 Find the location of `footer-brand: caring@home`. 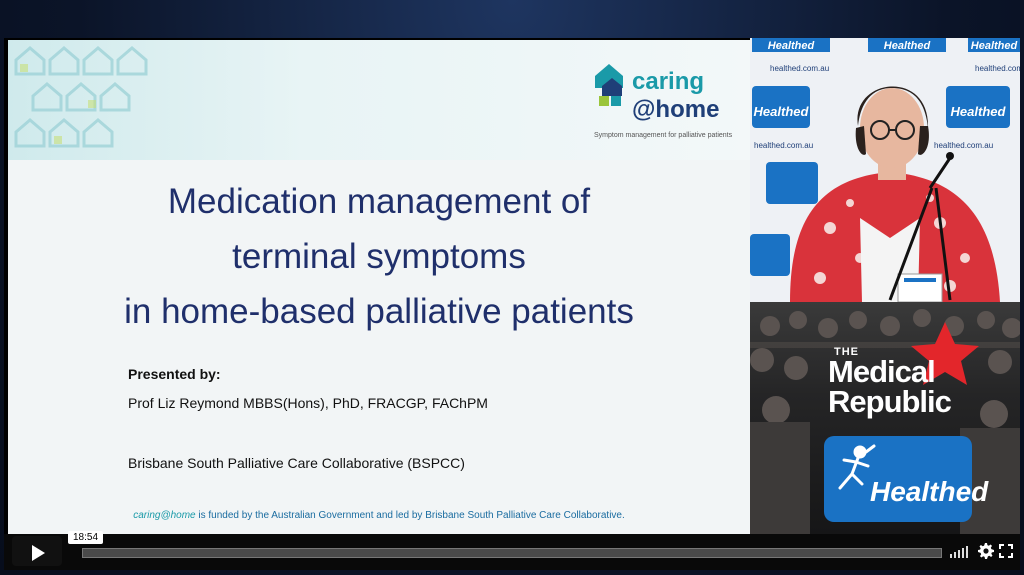

footer-brand: caring@home is located at coordinates (164, 515).